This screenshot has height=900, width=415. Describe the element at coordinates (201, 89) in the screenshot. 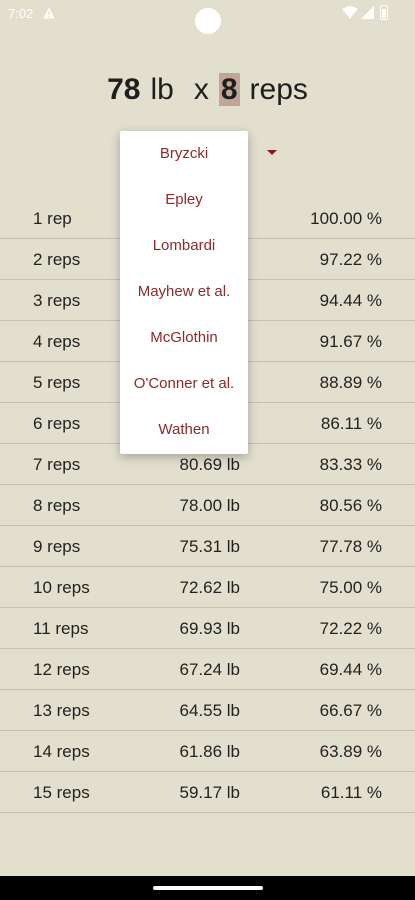

I see `times-sign: x` at that location.